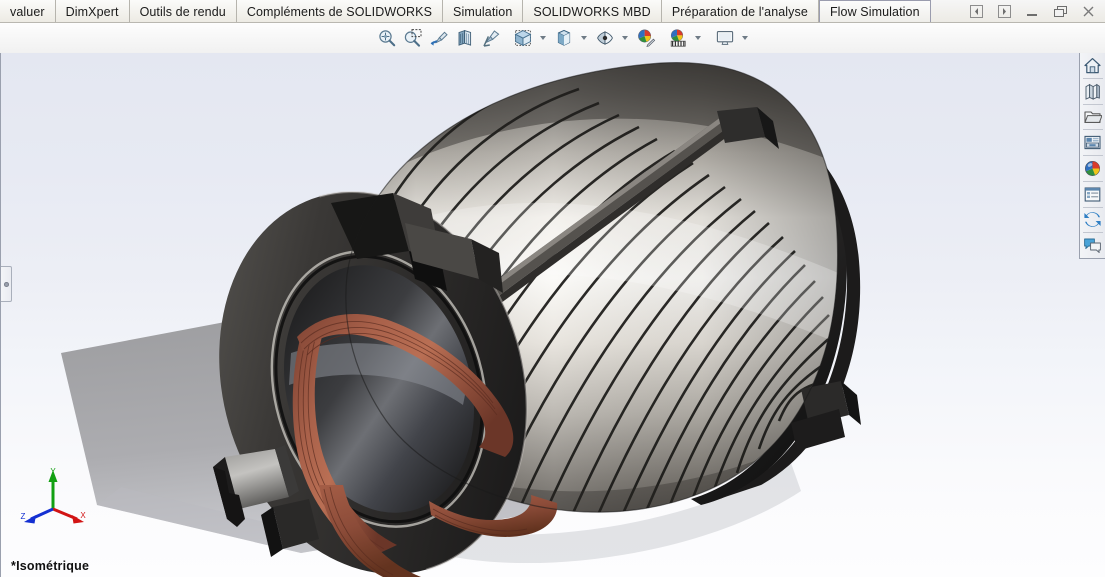 The height and width of the screenshot is (577, 1105). What do you see at coordinates (645, 38) in the screenshot?
I see `edit-appearance-icon` at bounding box center [645, 38].